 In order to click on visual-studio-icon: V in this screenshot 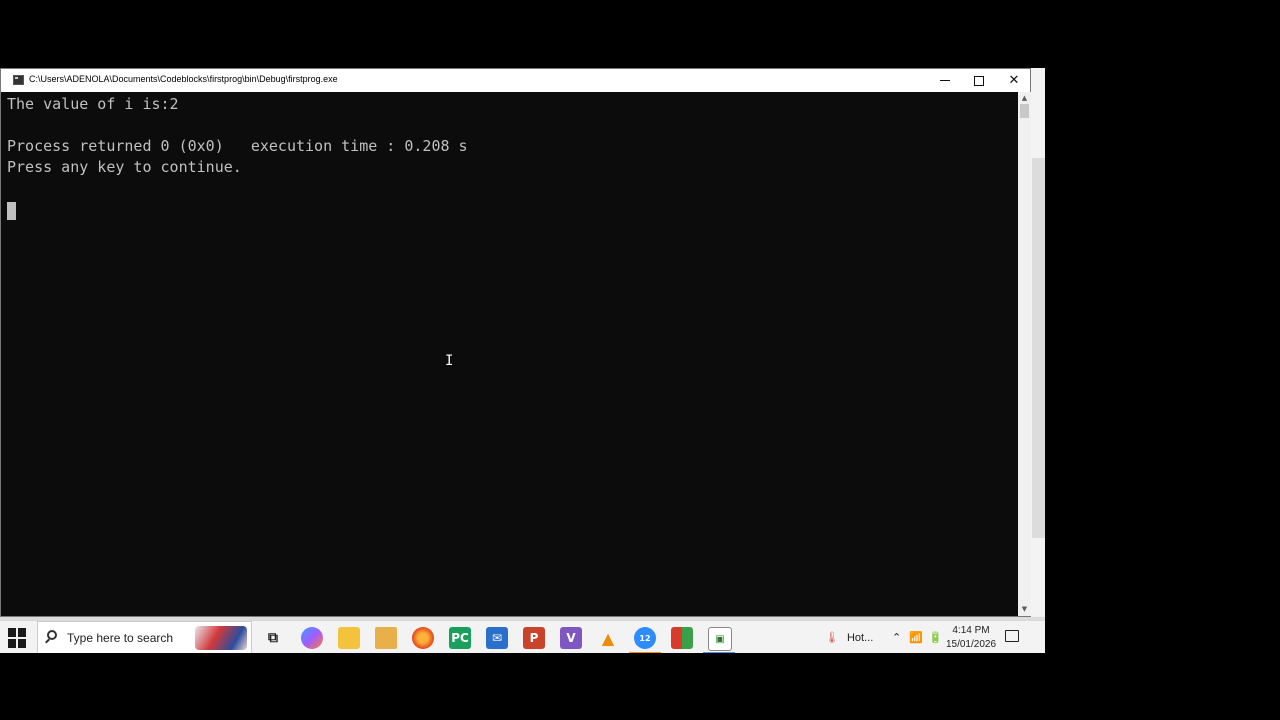, I will do `click(571, 638)`.